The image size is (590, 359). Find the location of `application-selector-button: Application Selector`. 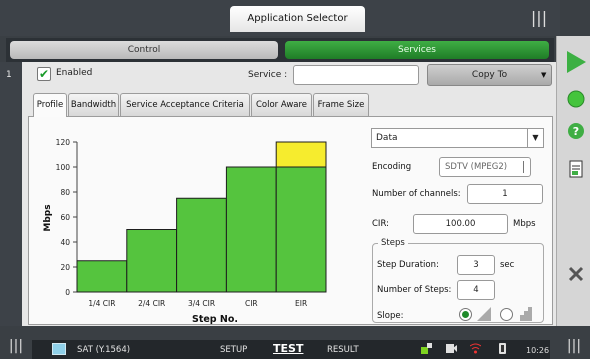

application-selector-button: Application Selector is located at coordinates (297, 19).